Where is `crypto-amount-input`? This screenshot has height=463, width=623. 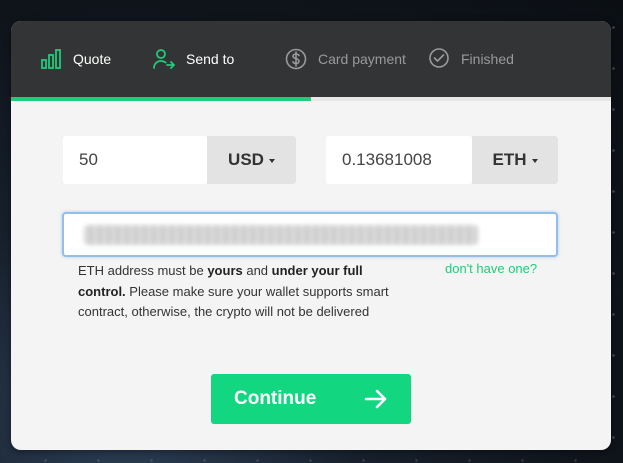 crypto-amount-input is located at coordinates (399, 160).